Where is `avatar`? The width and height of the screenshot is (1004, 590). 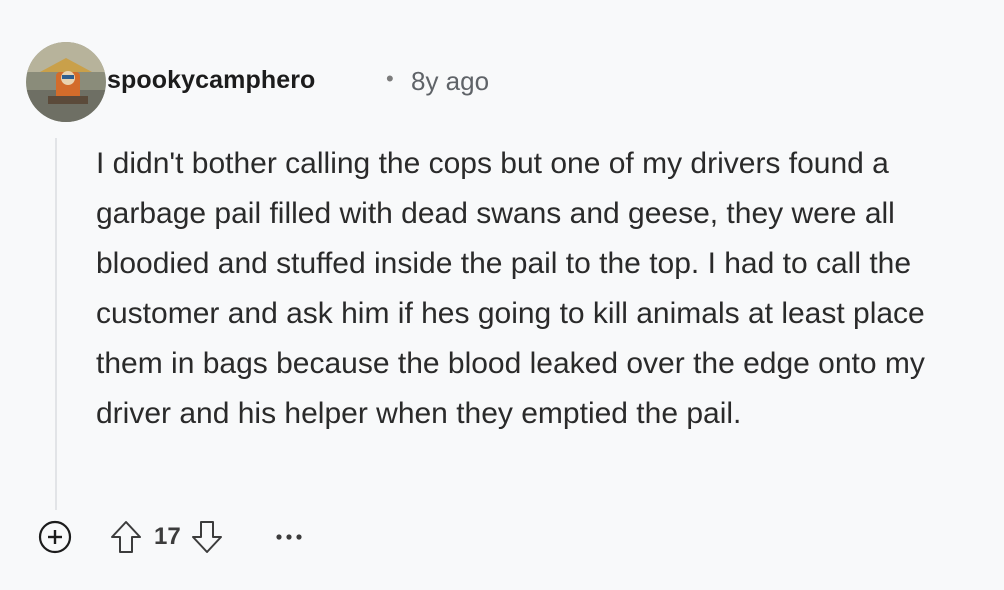
avatar is located at coordinates (66, 82).